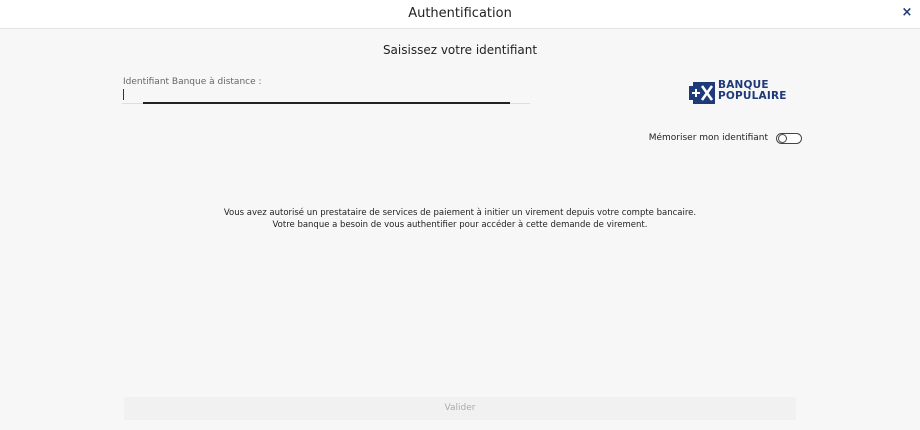  I want to click on banque-populaire-logo: BANQUE POPULAIRE, so click(744, 93).